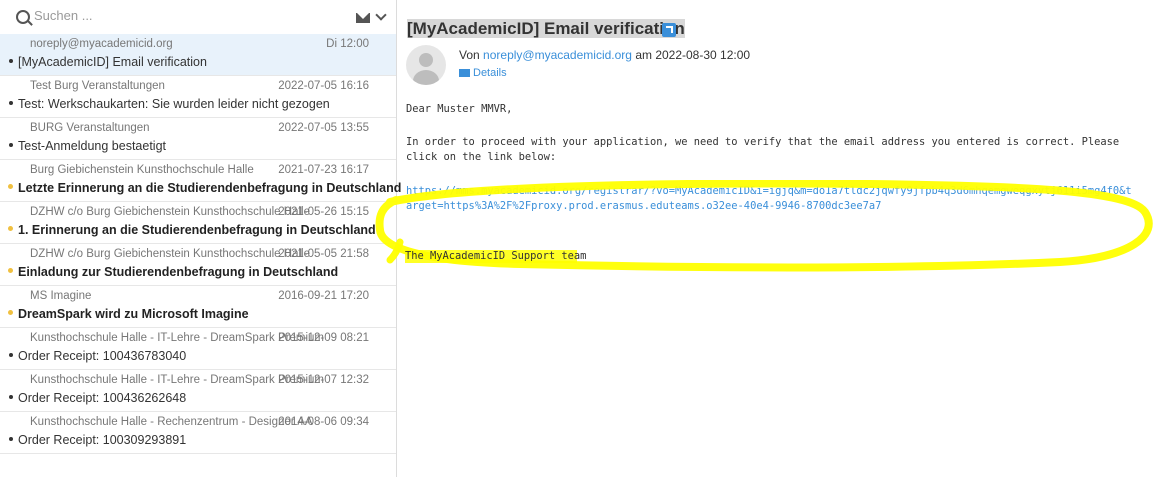 This screenshot has height=477, width=1153. What do you see at coordinates (323, 422) in the screenshot?
I see `mail-date: 2014-08-06 09:34` at bounding box center [323, 422].